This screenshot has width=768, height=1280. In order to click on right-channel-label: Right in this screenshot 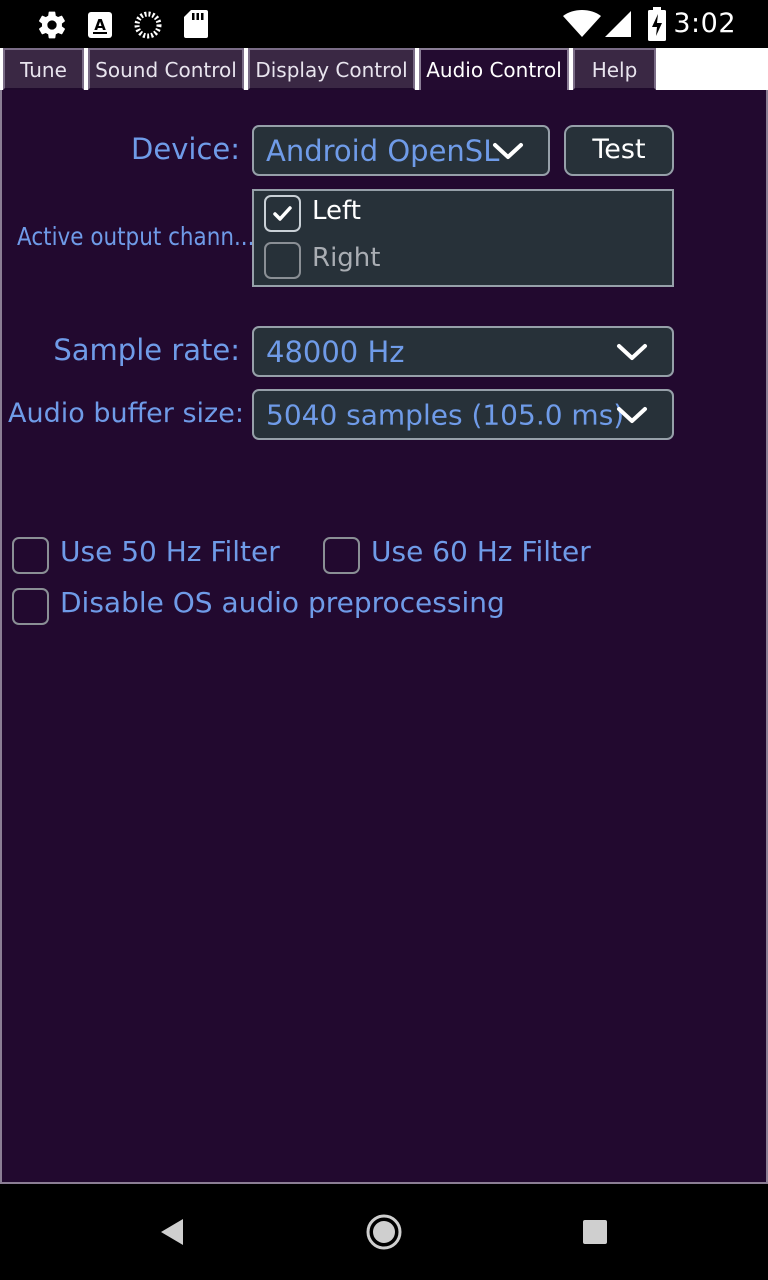, I will do `click(346, 258)`.